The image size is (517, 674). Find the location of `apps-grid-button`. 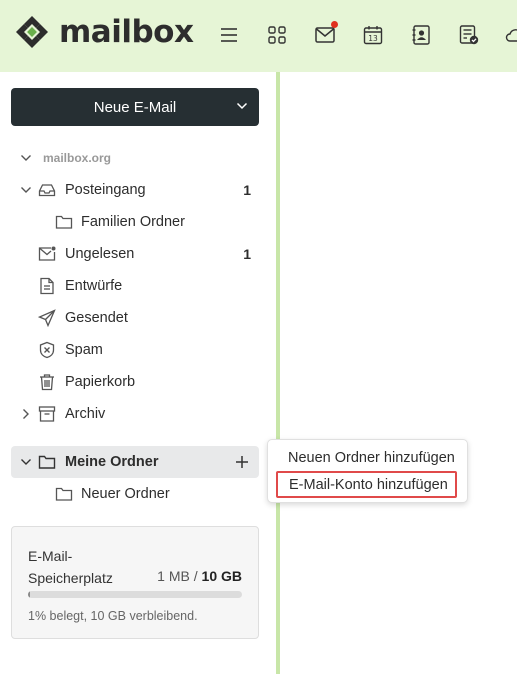

apps-grid-button is located at coordinates (277, 35).